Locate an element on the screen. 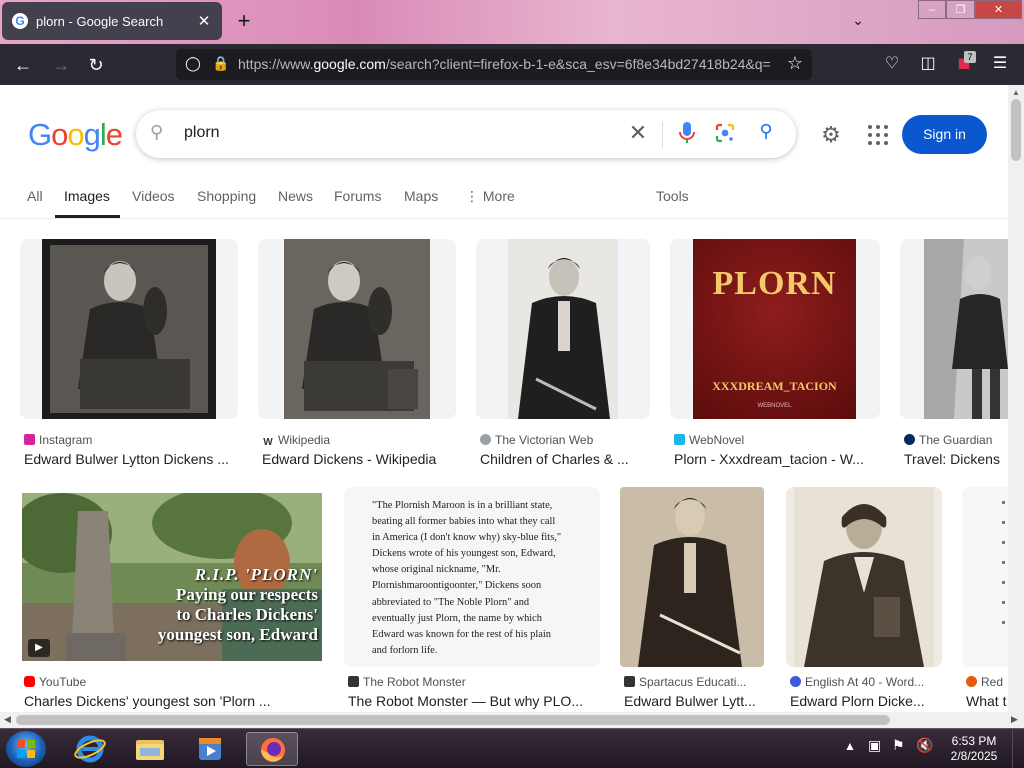 The width and height of the screenshot is (1024, 768). windows-taskbar: ▲ ▣ ⚑ 🔇 6:53 PM 2/8/2025 is located at coordinates (512, 748).